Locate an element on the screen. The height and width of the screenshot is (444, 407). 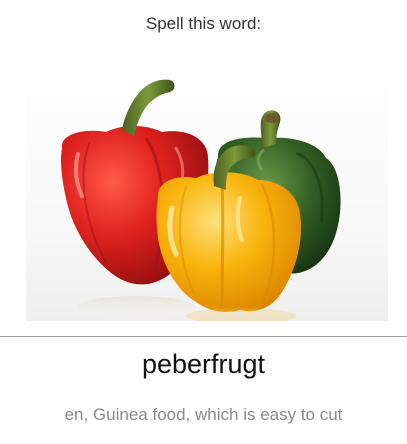
target-word: peberfrugt is located at coordinates (203, 364).